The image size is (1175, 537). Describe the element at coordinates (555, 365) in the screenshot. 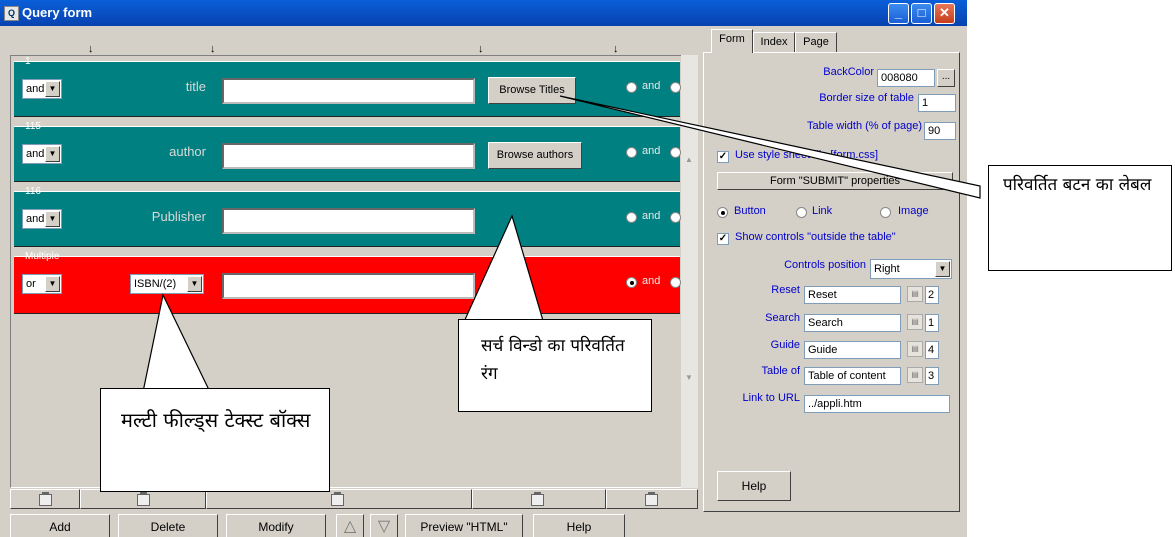

I see `callout-search-color: सर्च विन्डो का परिवर्तित रंग` at that location.